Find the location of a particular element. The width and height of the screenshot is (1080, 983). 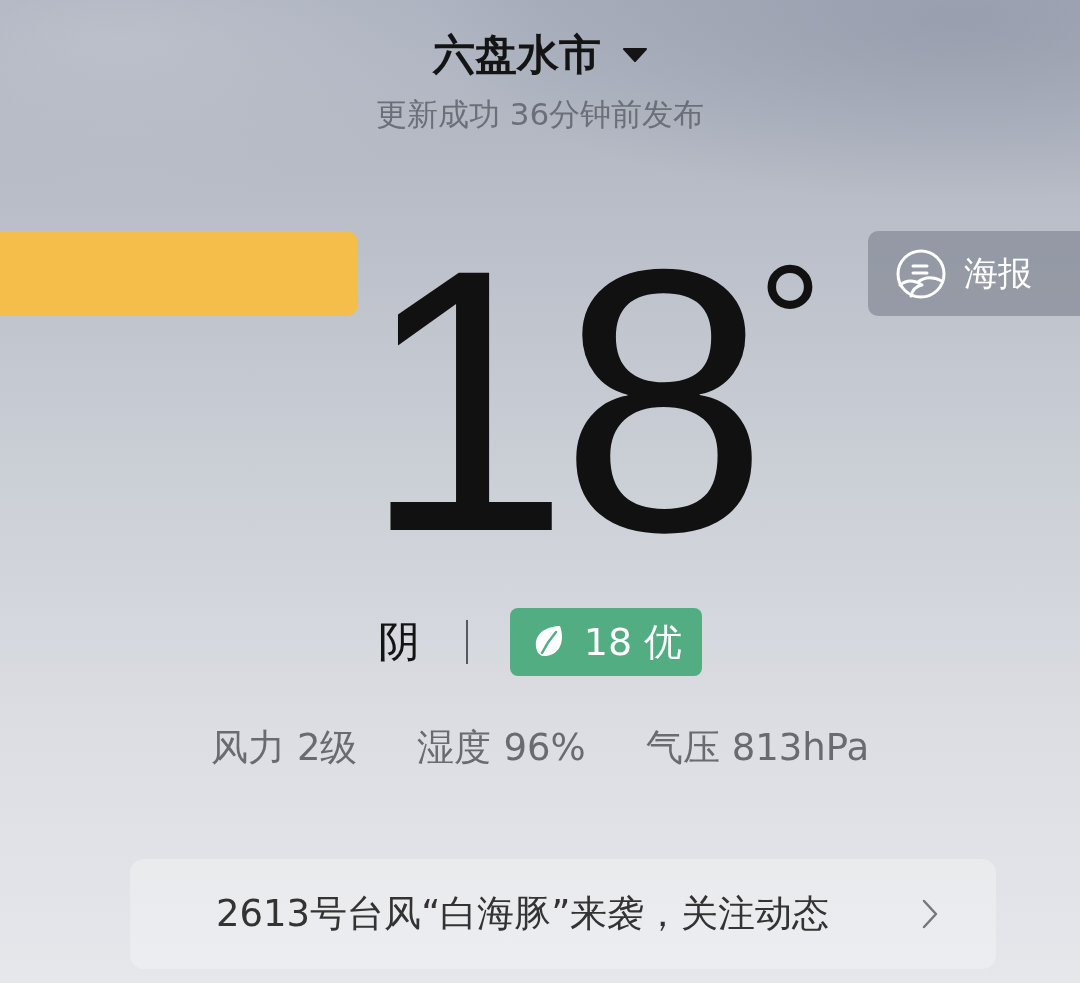

degree-sign: ° is located at coordinates (790, 321).